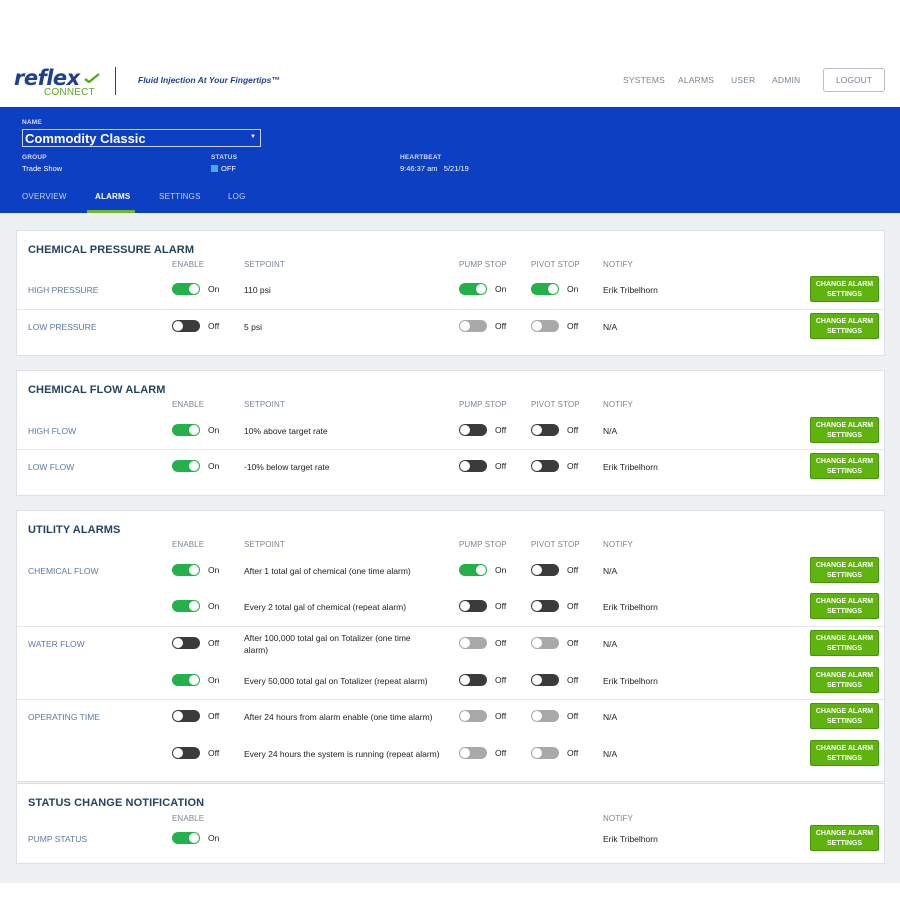 This screenshot has height=900, width=900. What do you see at coordinates (545, 680) in the screenshot?
I see `pivot-stop-utility-alarms-3-toggle` at bounding box center [545, 680].